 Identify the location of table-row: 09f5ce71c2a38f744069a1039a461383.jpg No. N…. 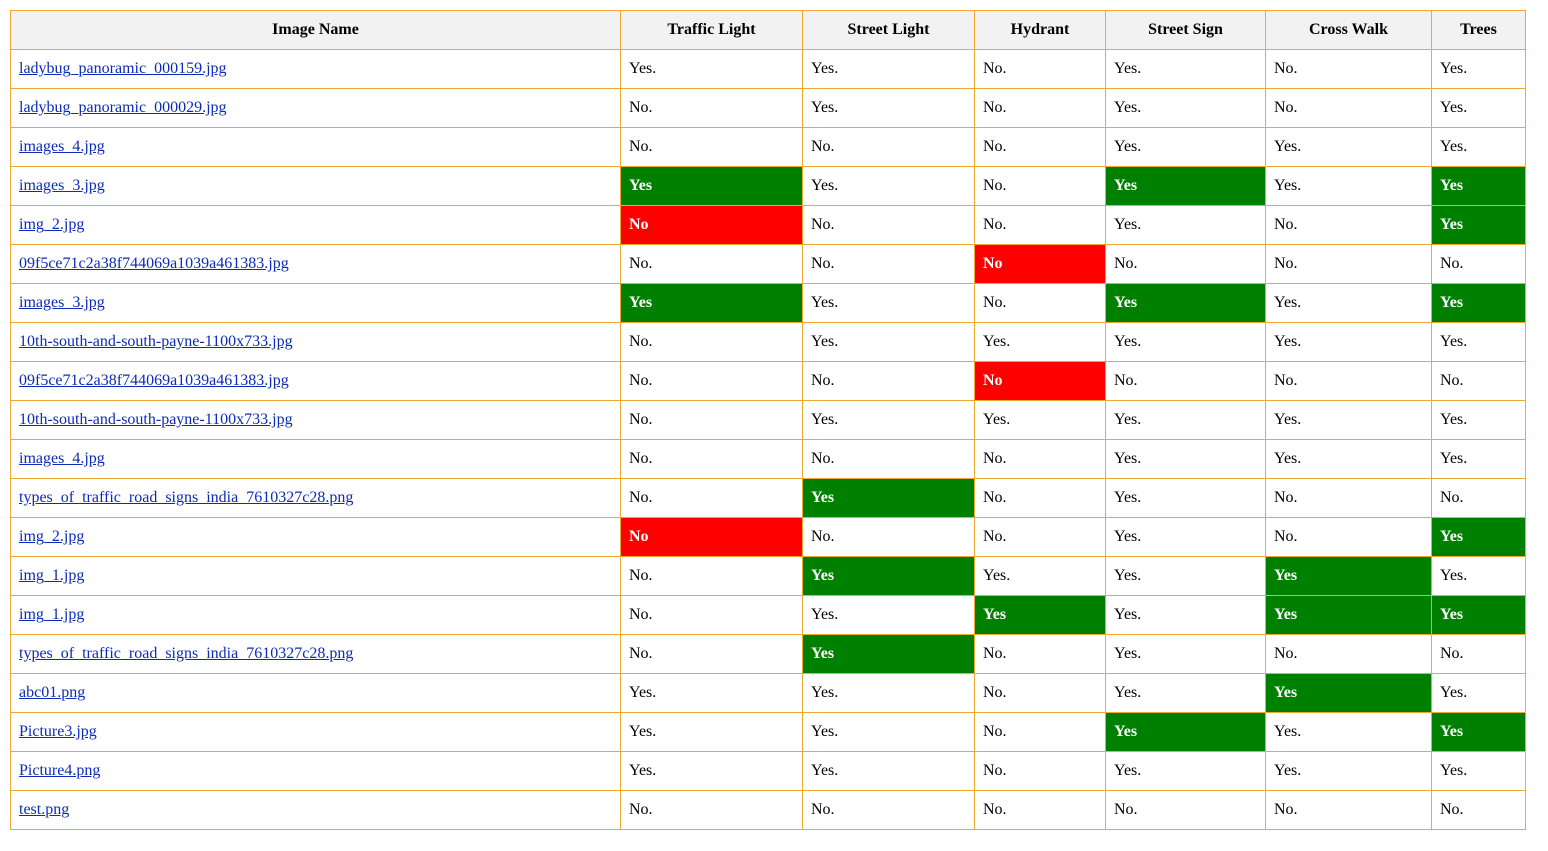
(768, 381).